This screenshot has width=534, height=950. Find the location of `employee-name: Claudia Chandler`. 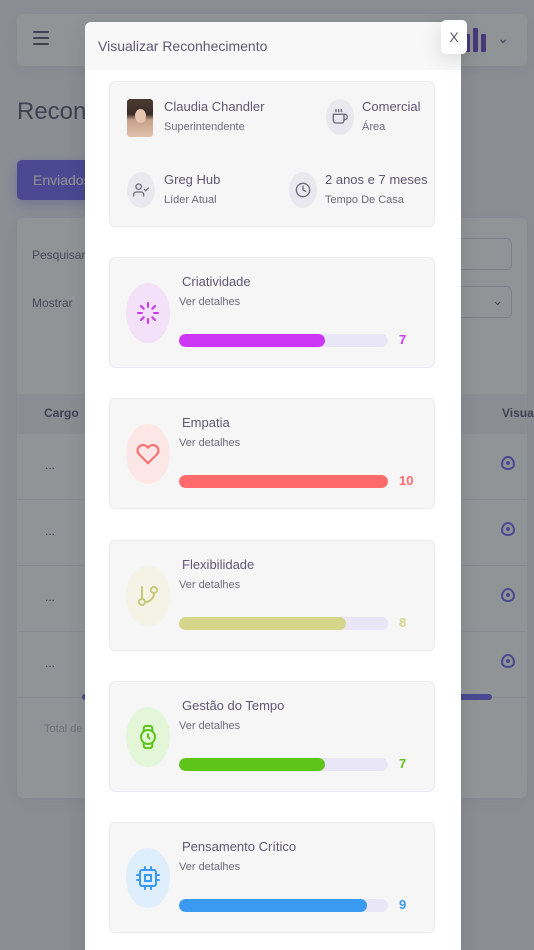

employee-name: Claudia Chandler is located at coordinates (214, 106).